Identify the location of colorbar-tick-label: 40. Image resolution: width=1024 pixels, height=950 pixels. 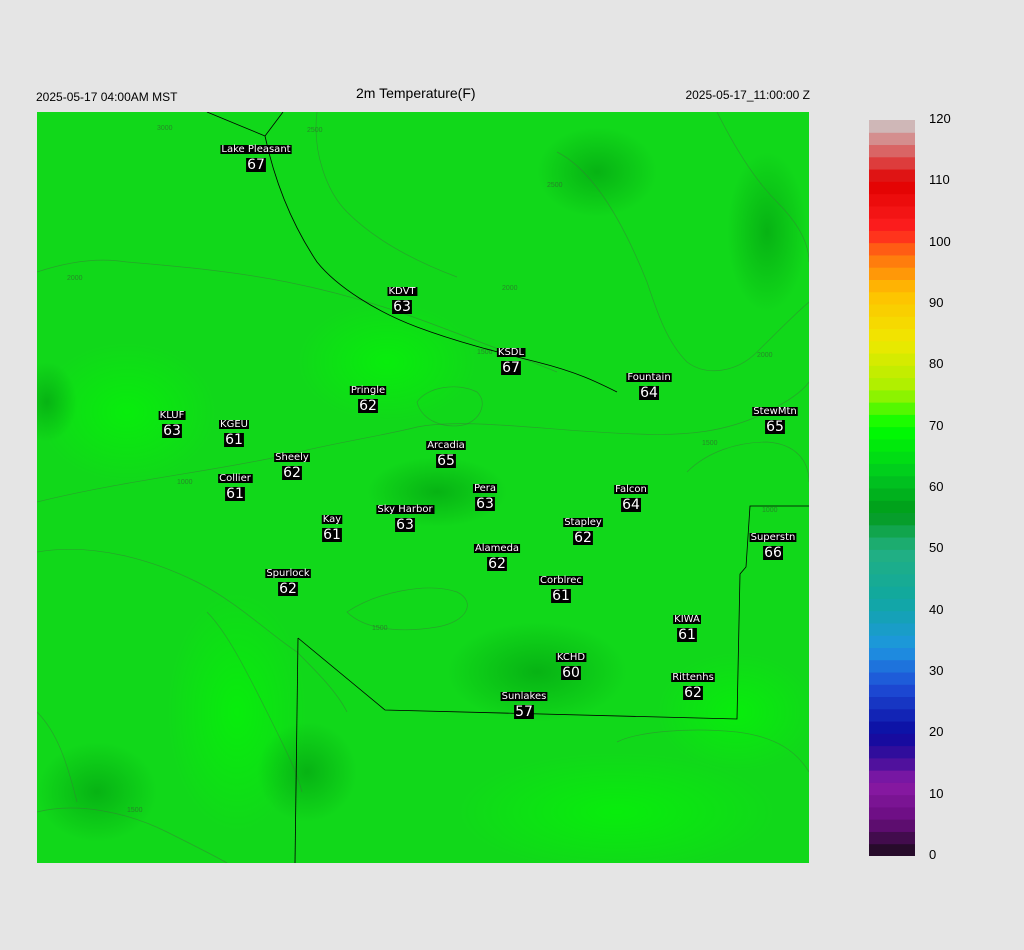
(936, 609).